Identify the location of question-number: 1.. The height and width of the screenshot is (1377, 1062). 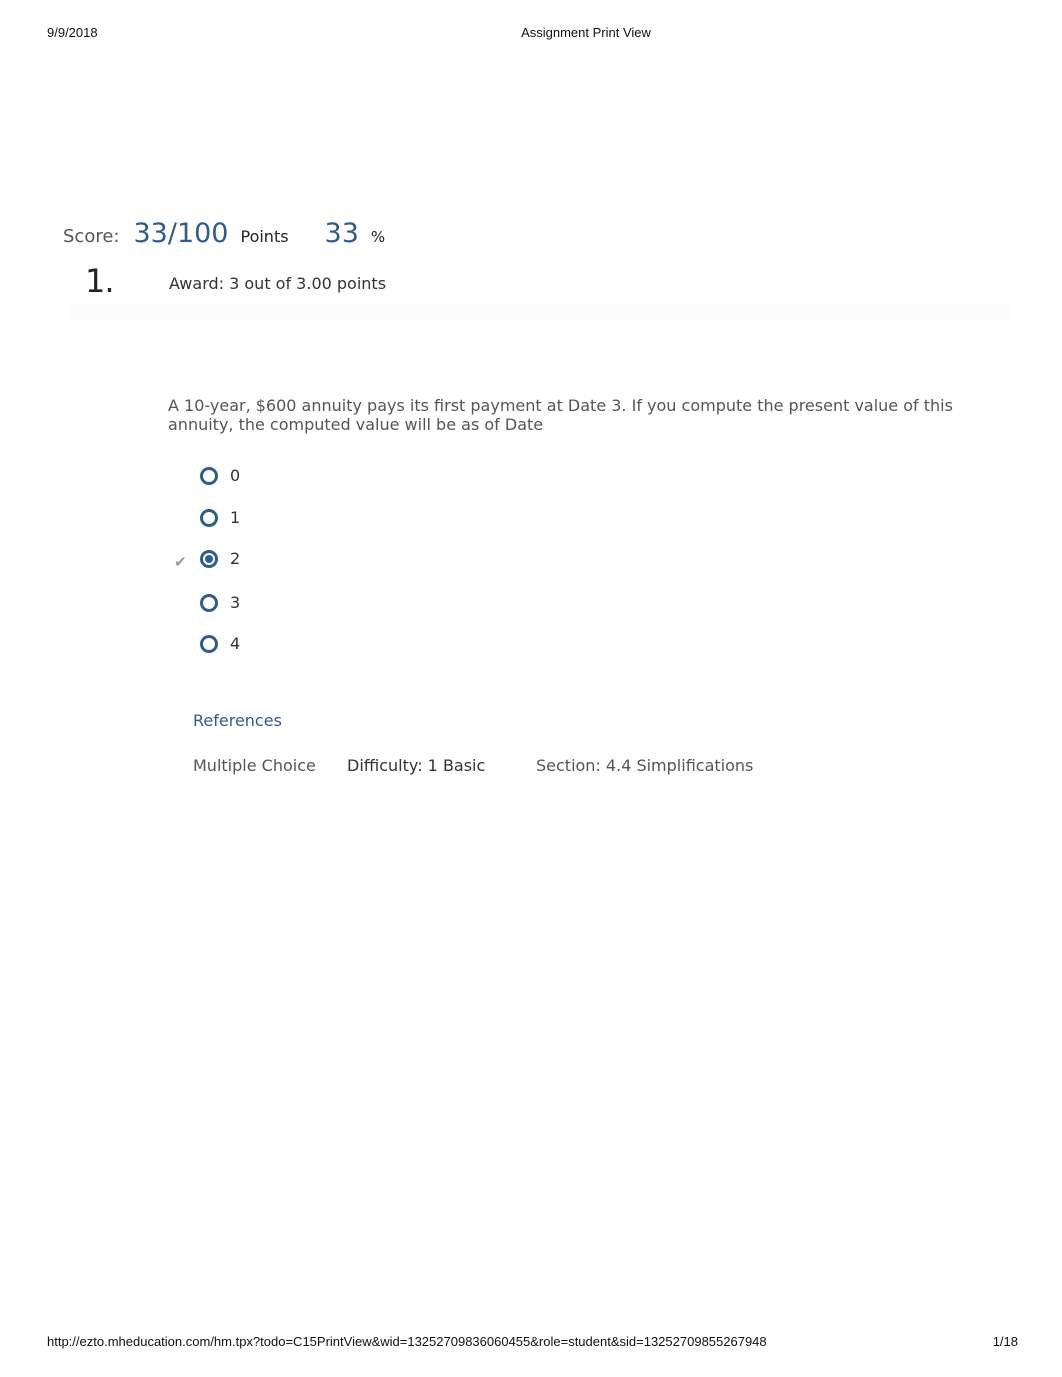
(100, 281).